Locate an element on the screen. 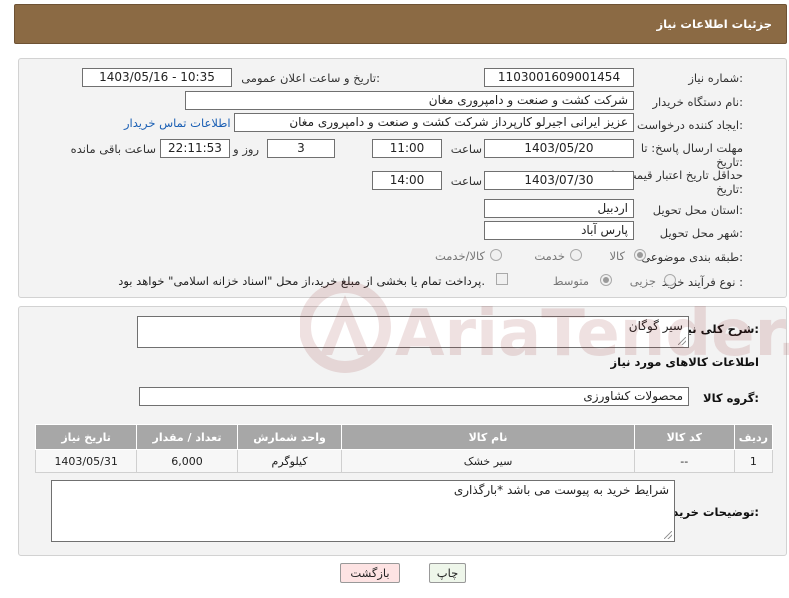  cell-date: 1403/05/31 is located at coordinates (86, 461).